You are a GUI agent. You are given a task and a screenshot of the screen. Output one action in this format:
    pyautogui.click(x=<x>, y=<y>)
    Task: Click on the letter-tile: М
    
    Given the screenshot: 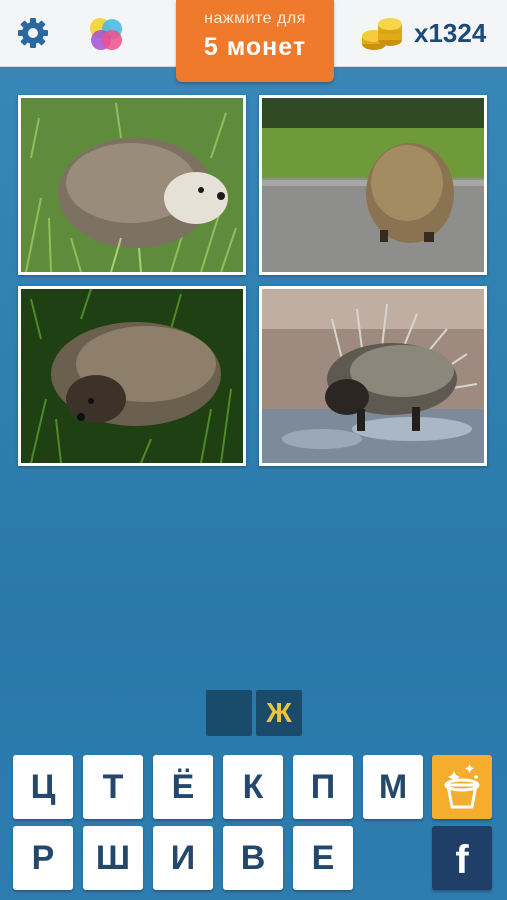 What is the action you would take?
    pyautogui.click(x=393, y=787)
    